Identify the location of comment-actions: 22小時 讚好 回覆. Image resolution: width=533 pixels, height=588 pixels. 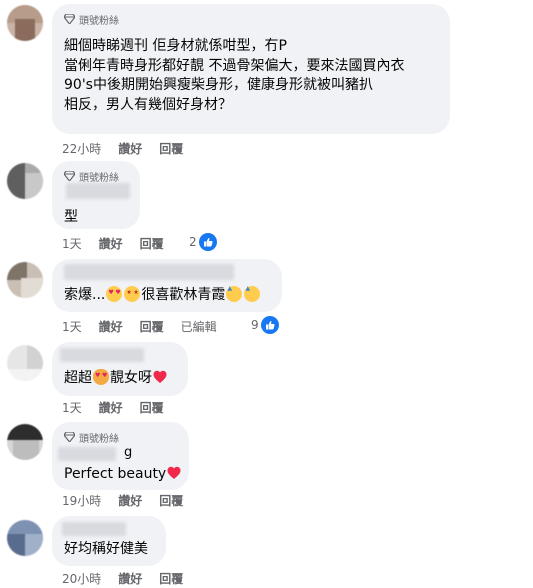
(131, 148).